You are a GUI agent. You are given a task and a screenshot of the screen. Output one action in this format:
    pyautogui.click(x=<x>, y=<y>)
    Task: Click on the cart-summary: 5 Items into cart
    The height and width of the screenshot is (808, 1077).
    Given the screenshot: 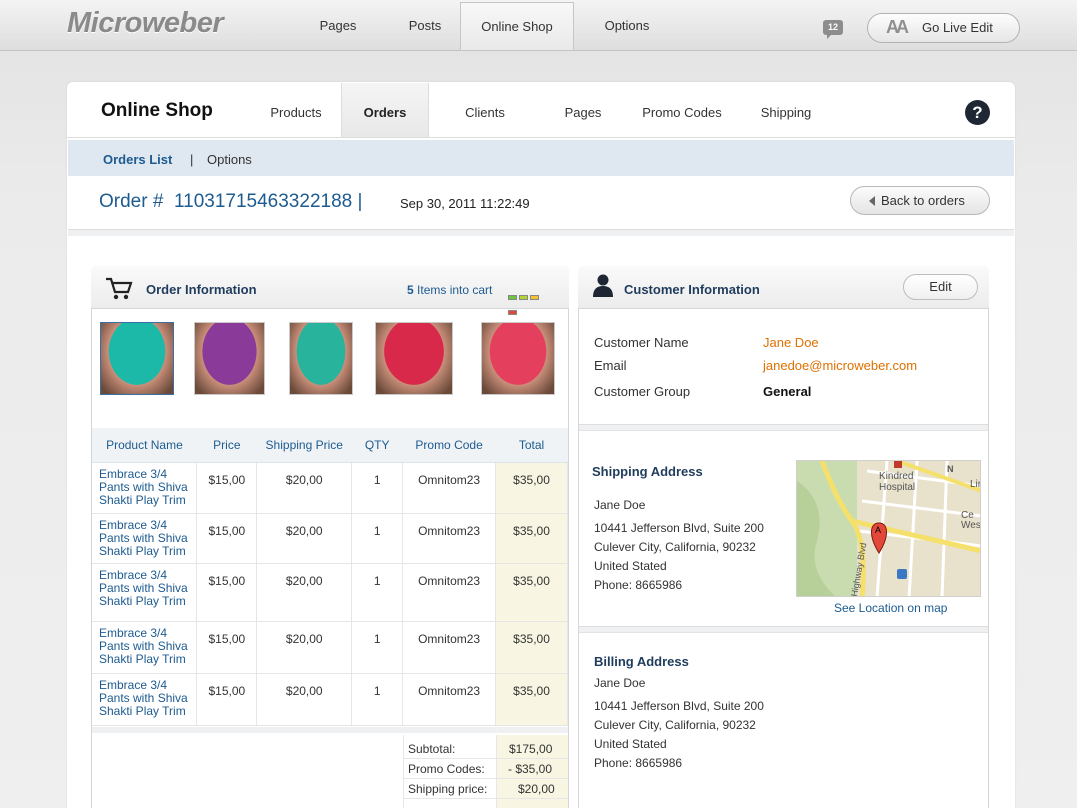 What is the action you would take?
    pyautogui.click(x=449, y=290)
    